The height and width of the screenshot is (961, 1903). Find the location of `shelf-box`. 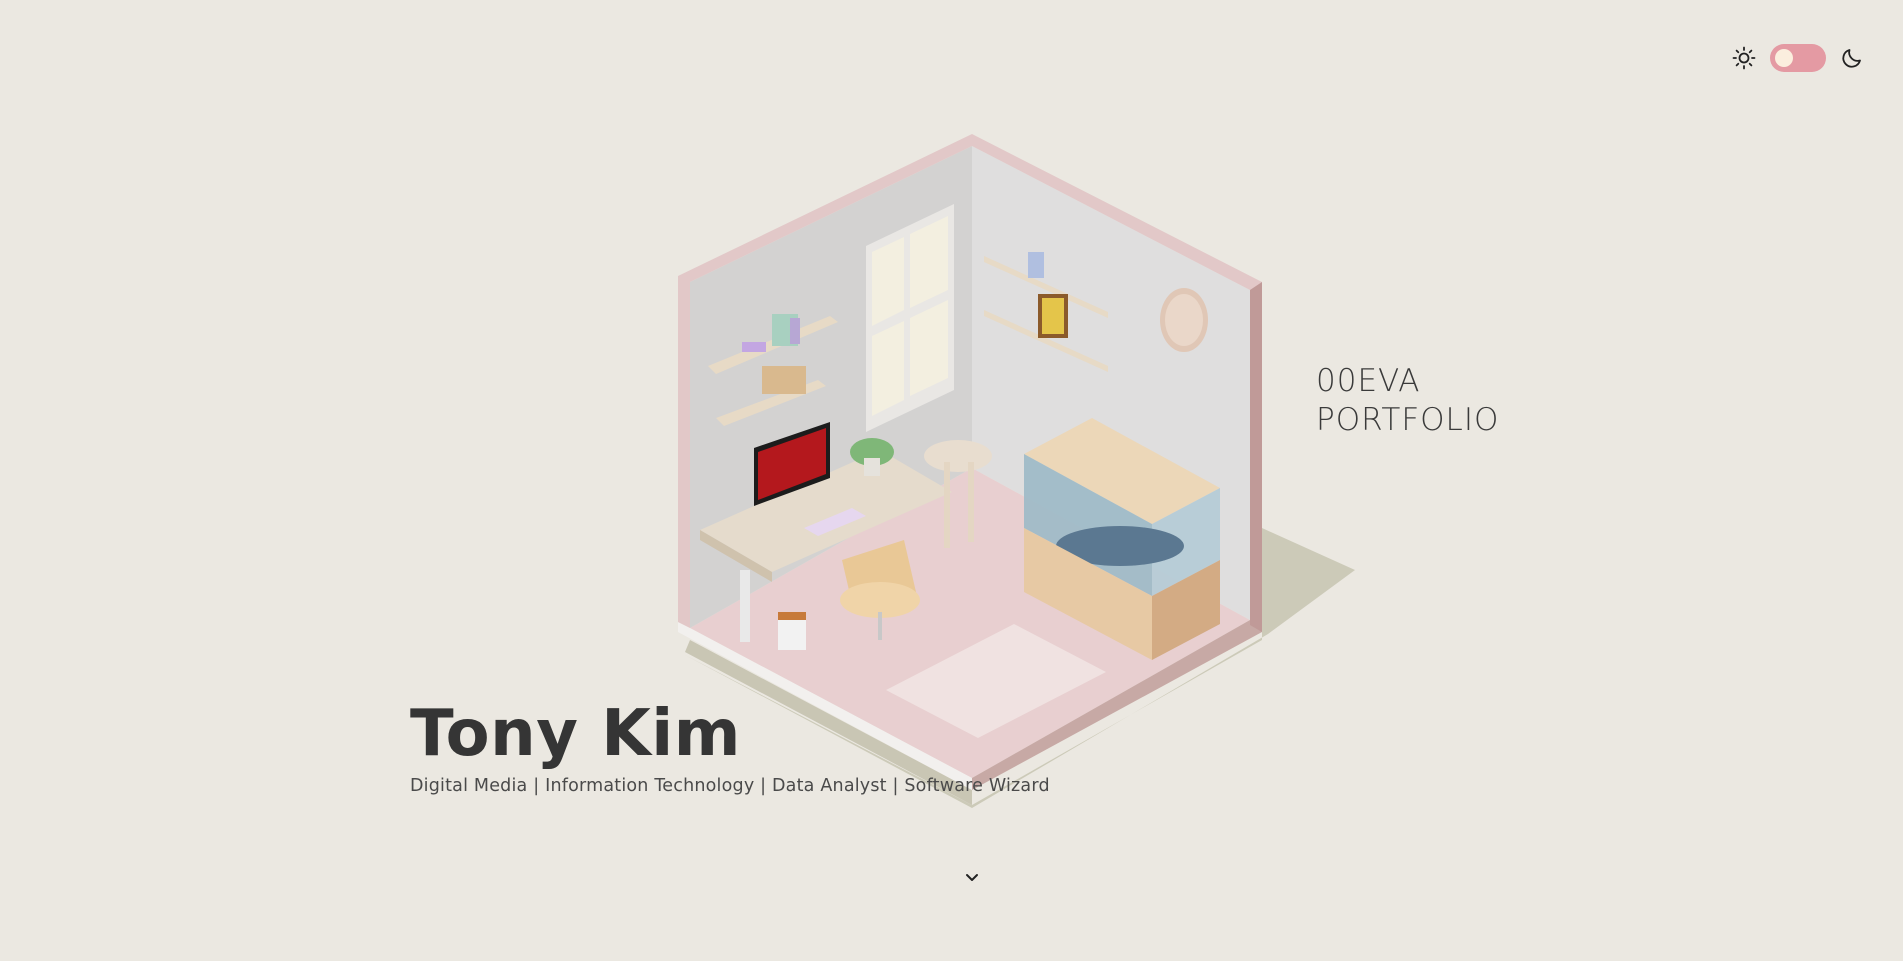

shelf-box is located at coordinates (784, 380).